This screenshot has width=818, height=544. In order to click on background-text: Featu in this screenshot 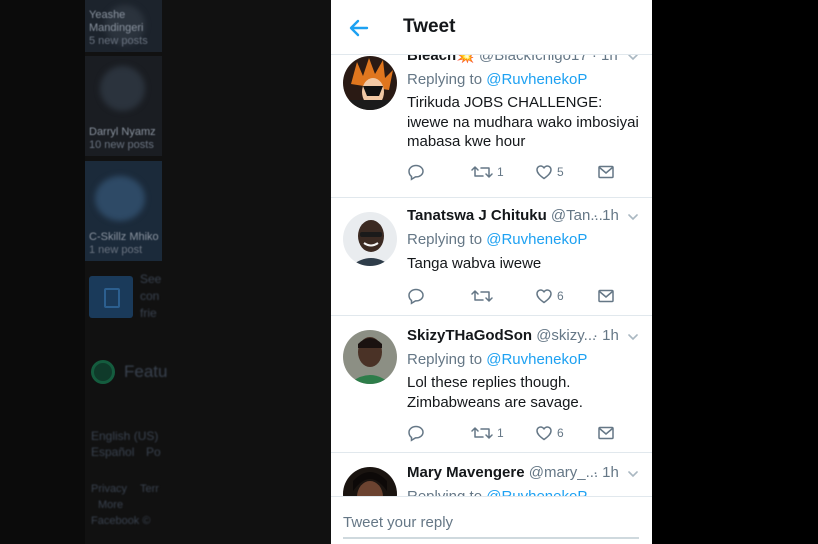, I will do `click(146, 371)`.